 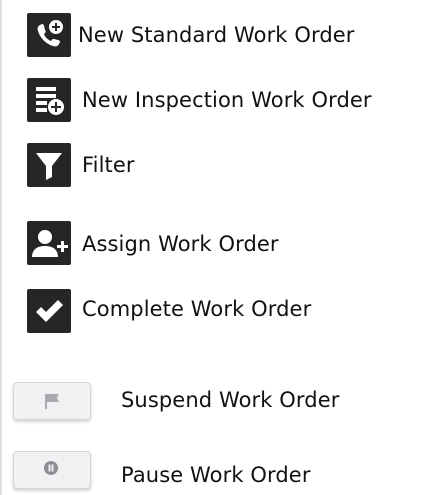 What do you see at coordinates (216, 475) in the screenshot?
I see `pause-work-order-label: Pause Work Order` at bounding box center [216, 475].